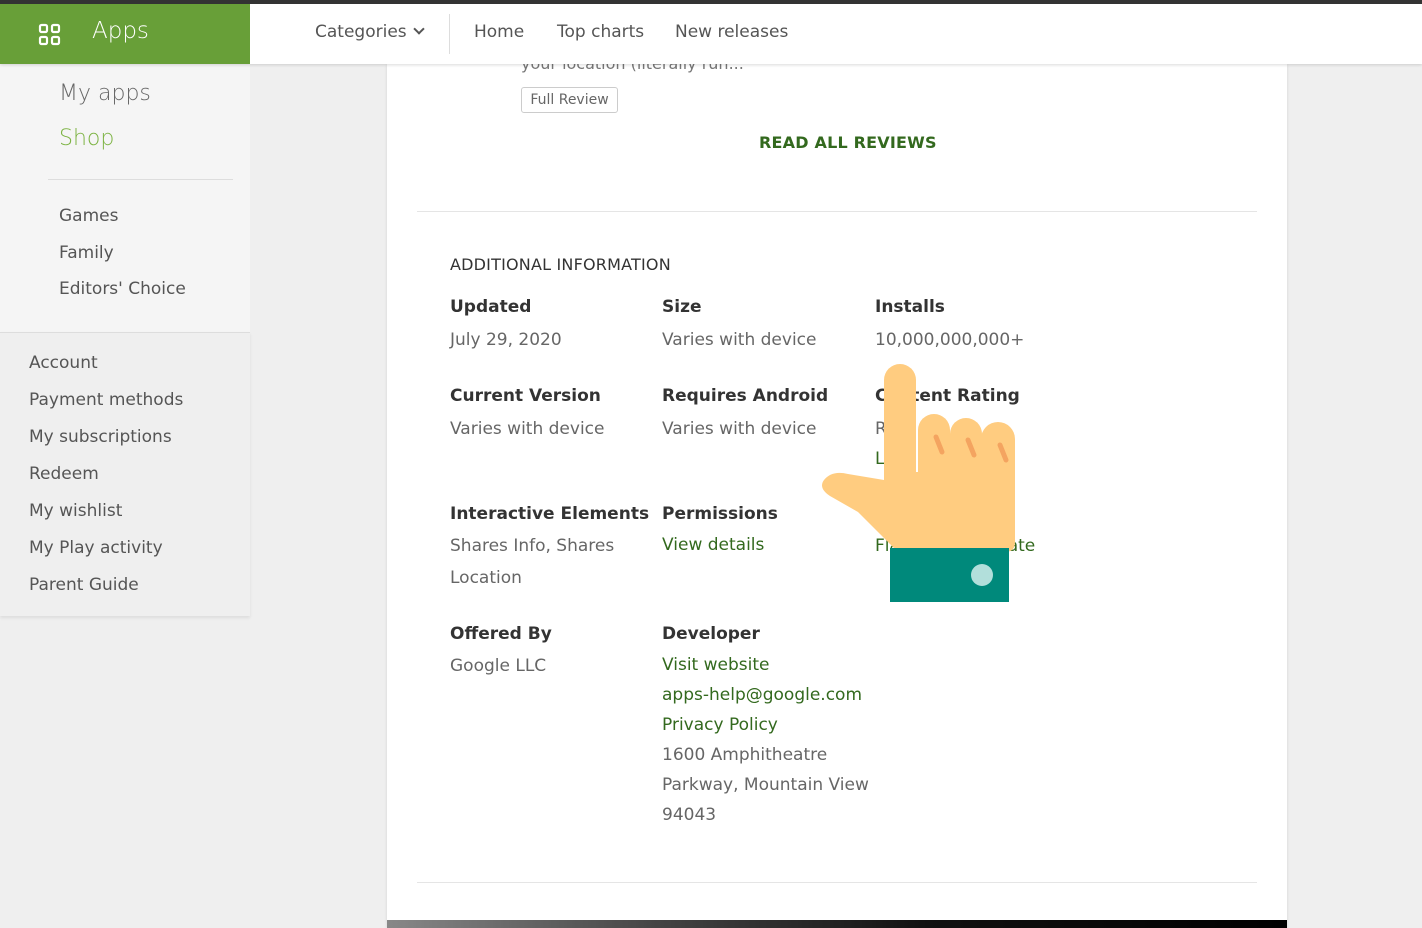 The image size is (1422, 928). Describe the element at coordinates (491, 307) in the screenshot. I see `updated-label: Updated` at that location.